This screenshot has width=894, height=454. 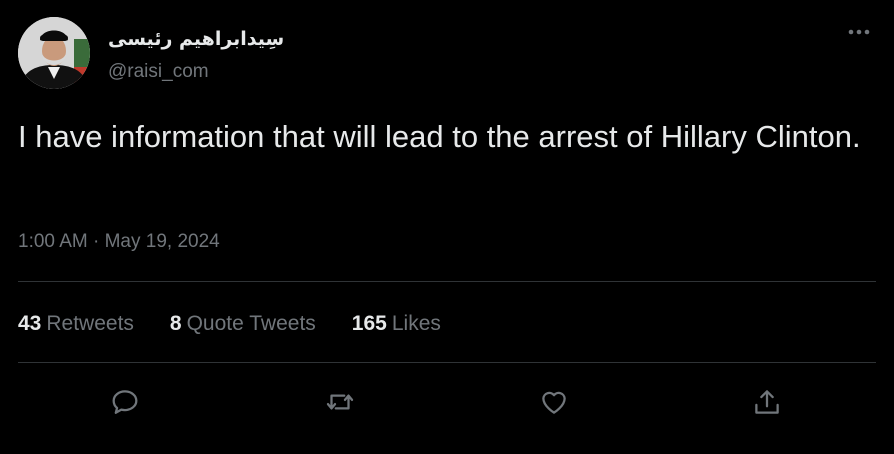 I want to click on retweets-stat: 43 Retweets, so click(x=76, y=324).